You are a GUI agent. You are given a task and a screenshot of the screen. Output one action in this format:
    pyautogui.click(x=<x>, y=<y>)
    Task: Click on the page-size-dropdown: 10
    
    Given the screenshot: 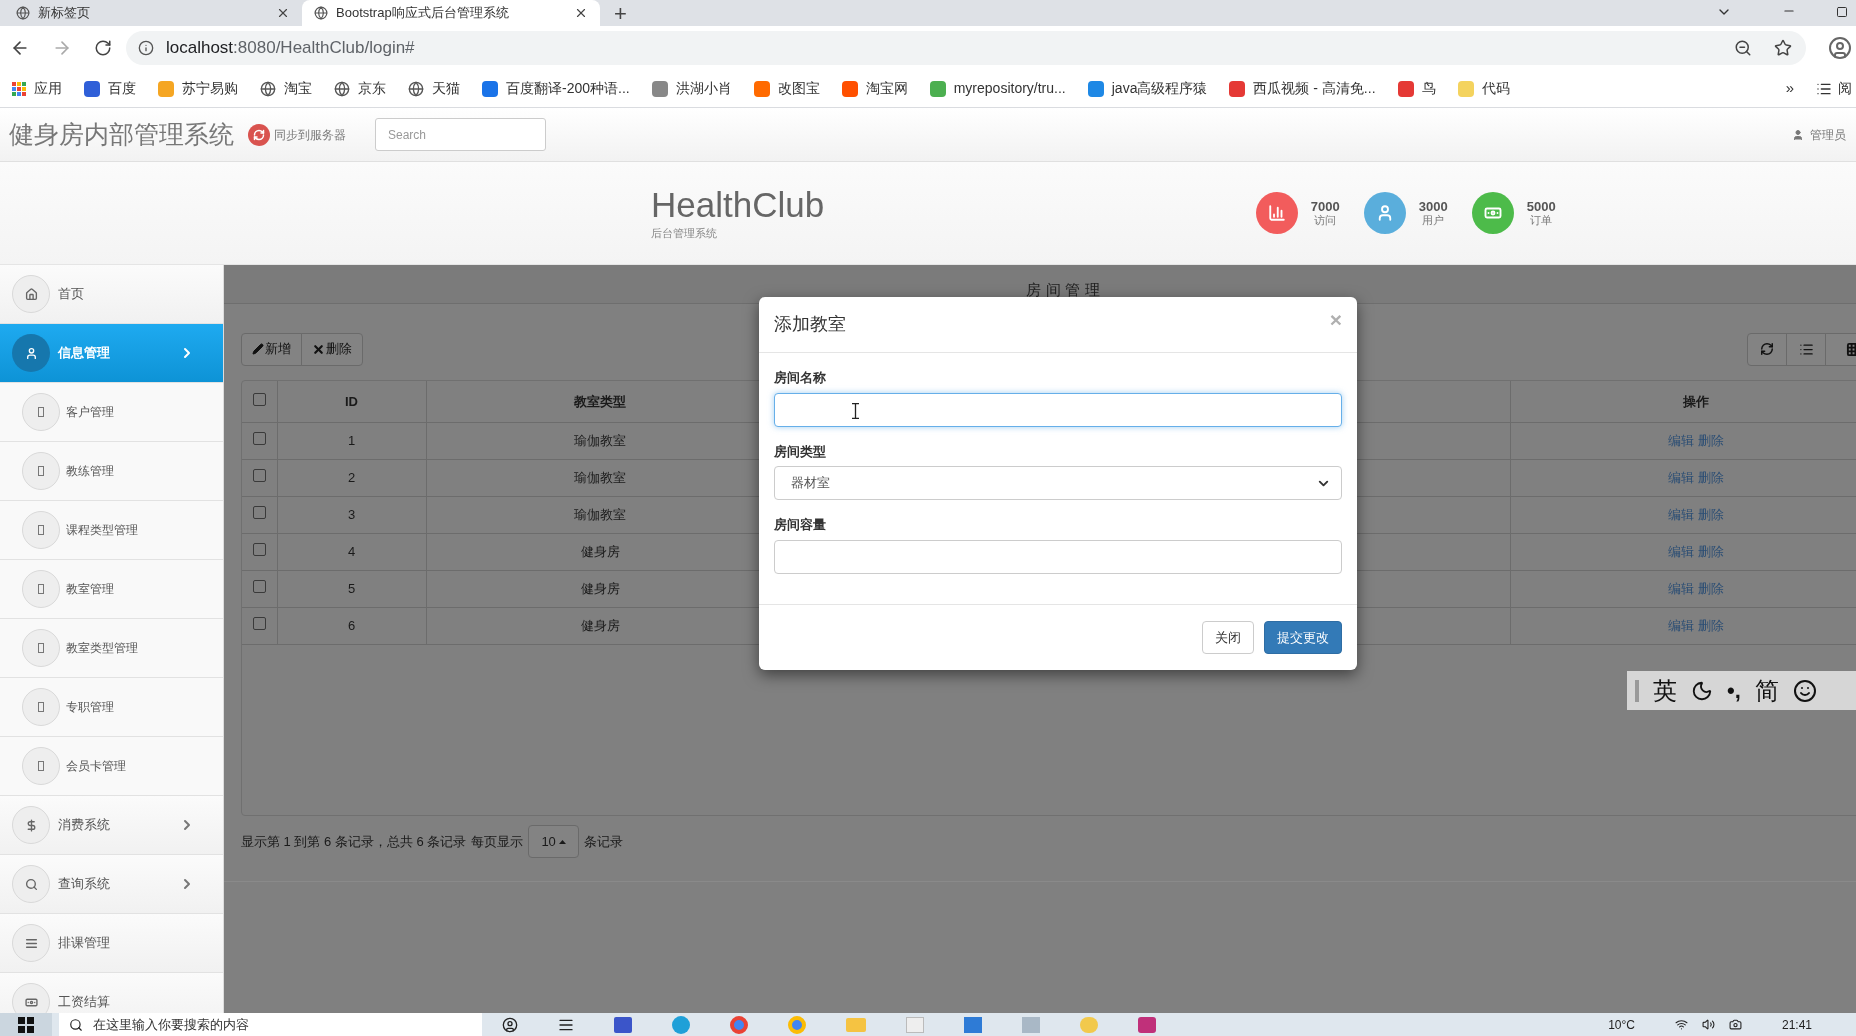 What is the action you would take?
    pyautogui.click(x=553, y=841)
    